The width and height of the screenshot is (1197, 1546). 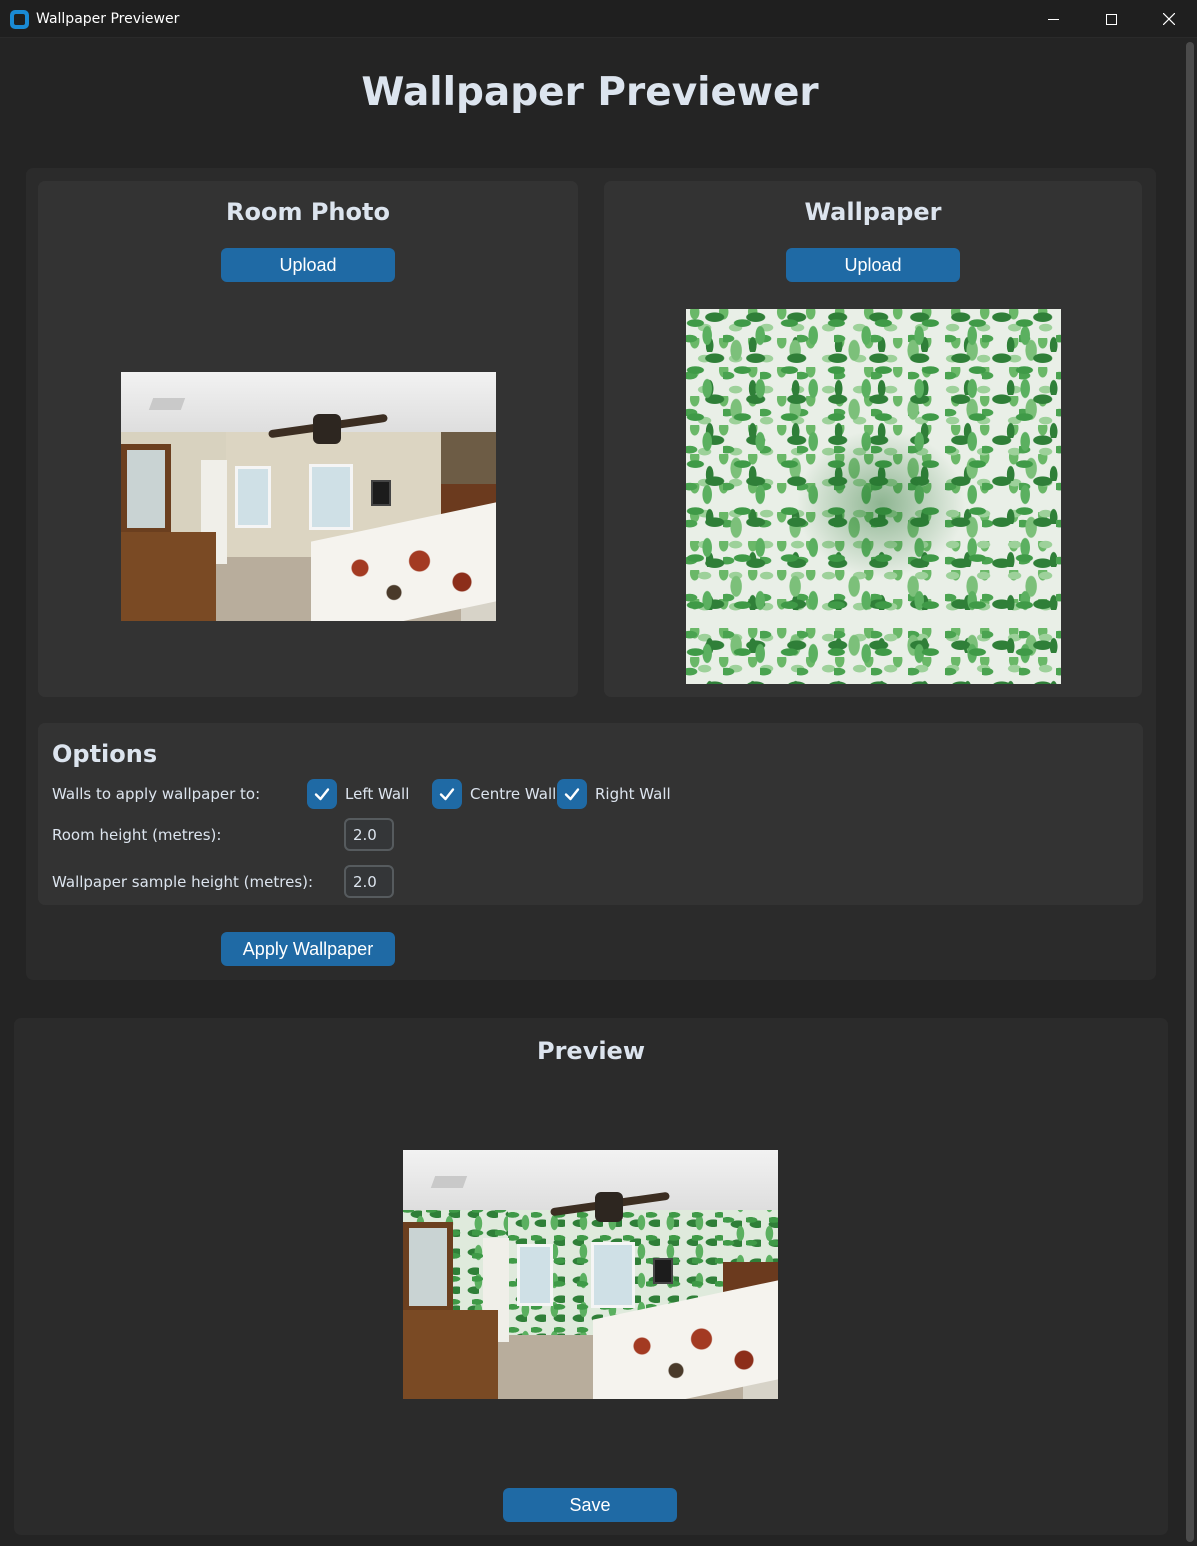 What do you see at coordinates (369, 881) in the screenshot?
I see `sample-height-input` at bounding box center [369, 881].